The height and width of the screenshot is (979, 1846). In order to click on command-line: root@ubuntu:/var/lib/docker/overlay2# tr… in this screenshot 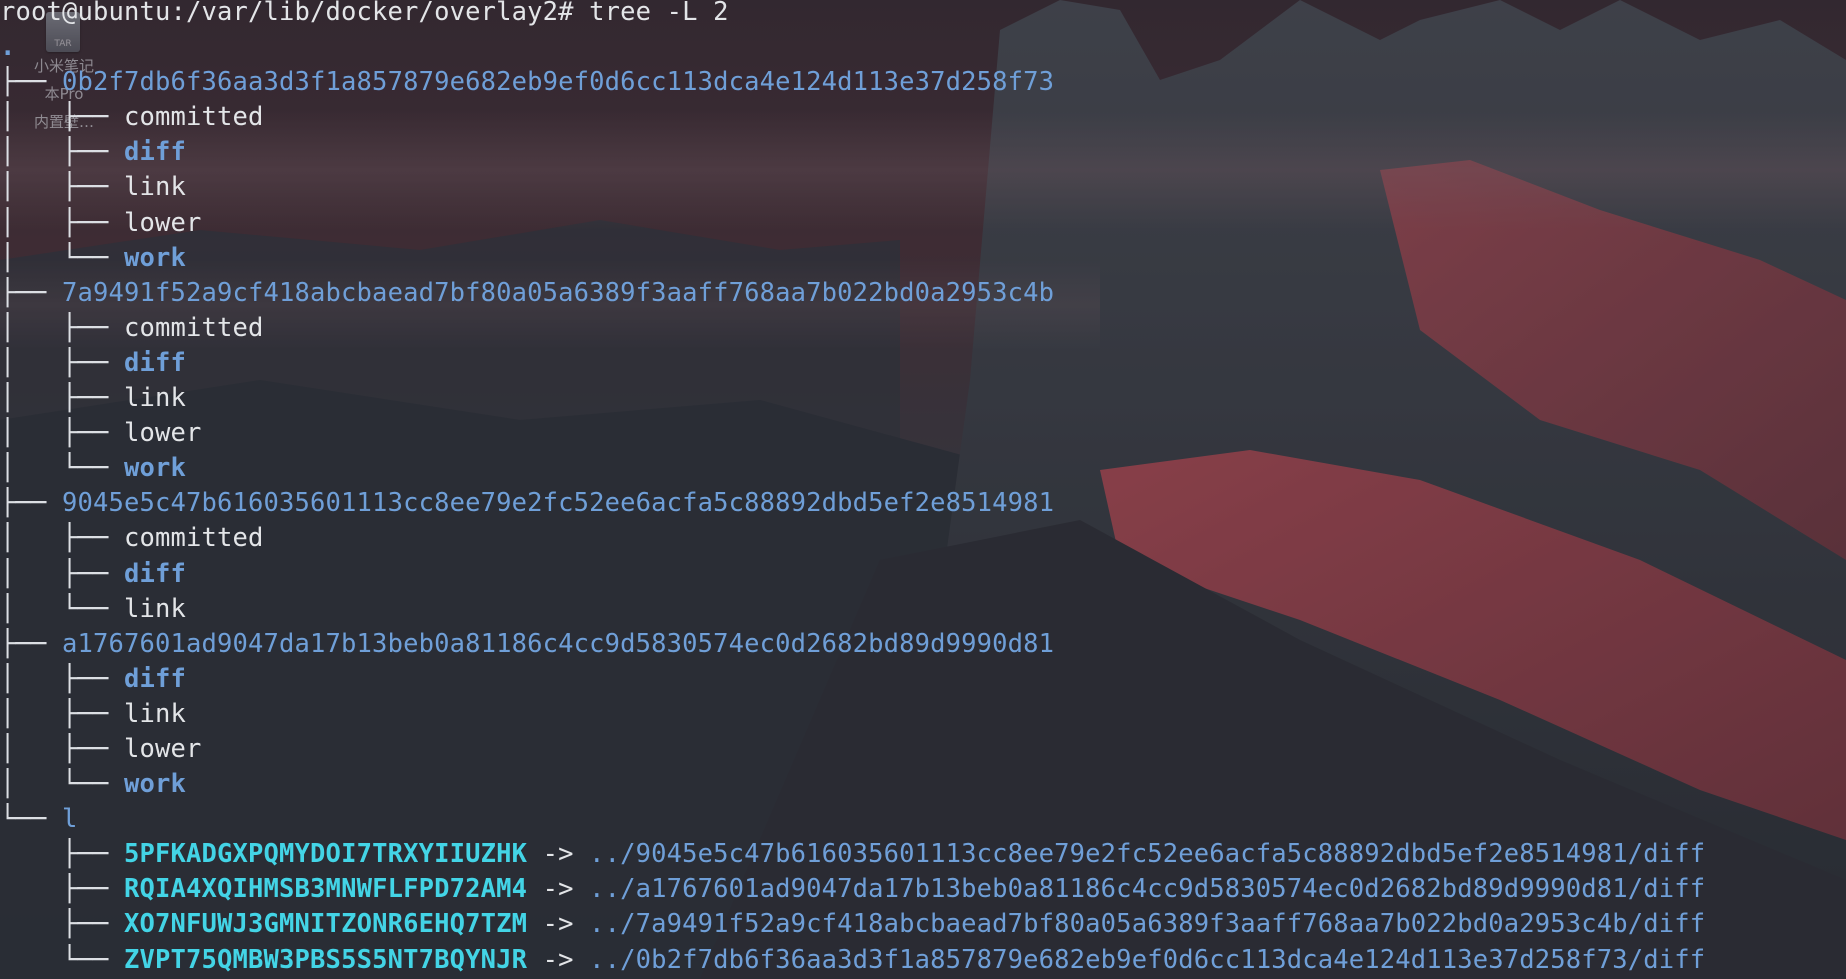, I will do `click(923, 15)`.